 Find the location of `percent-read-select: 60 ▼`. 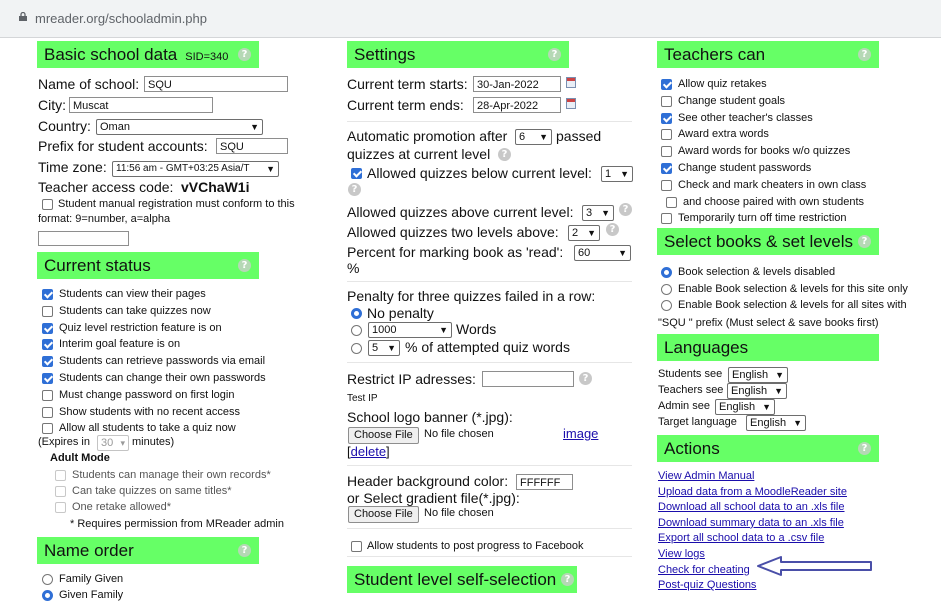

percent-read-select: 60 ▼ is located at coordinates (602, 253).